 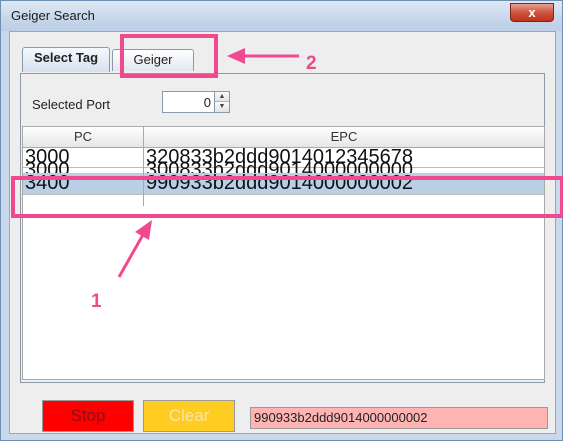 What do you see at coordinates (96, 301) in the screenshot?
I see `annotation-label-1: 1` at bounding box center [96, 301].